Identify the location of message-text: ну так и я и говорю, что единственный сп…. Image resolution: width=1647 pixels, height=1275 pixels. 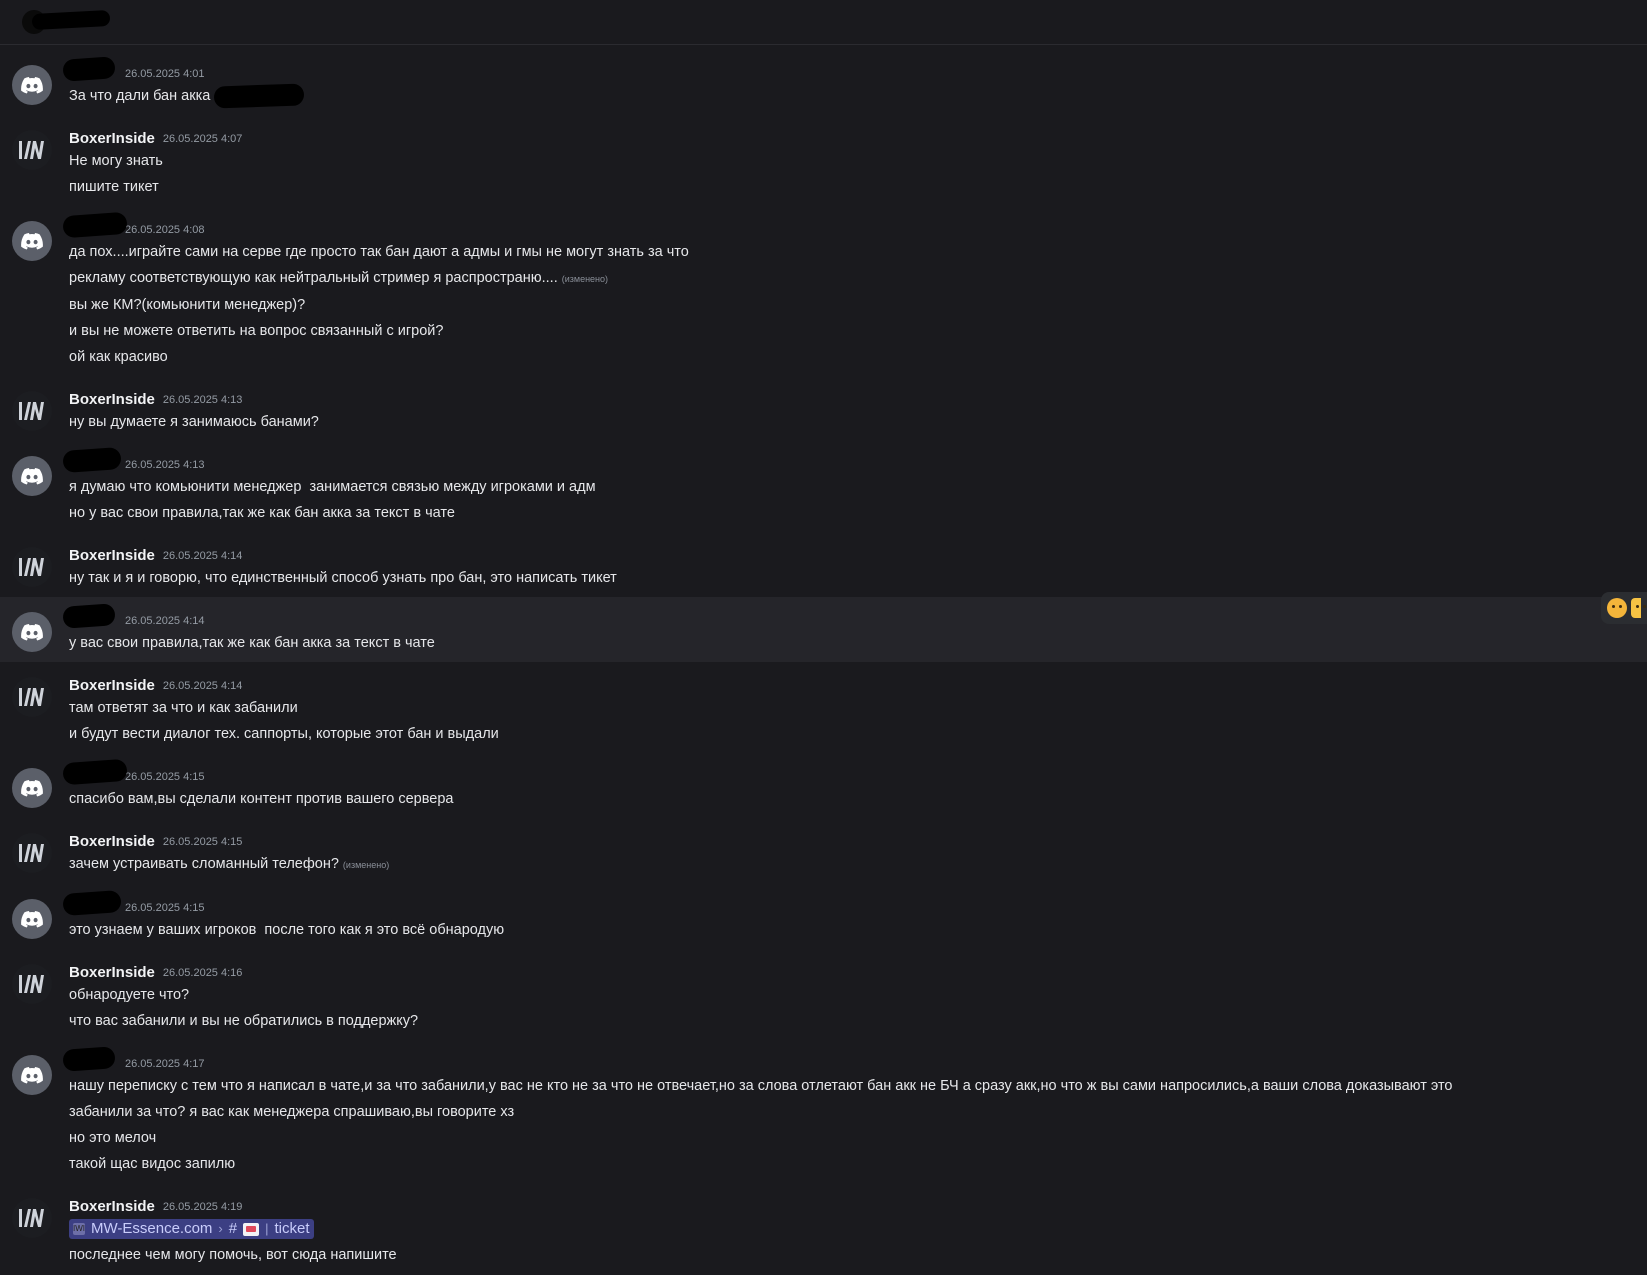
(858, 578).